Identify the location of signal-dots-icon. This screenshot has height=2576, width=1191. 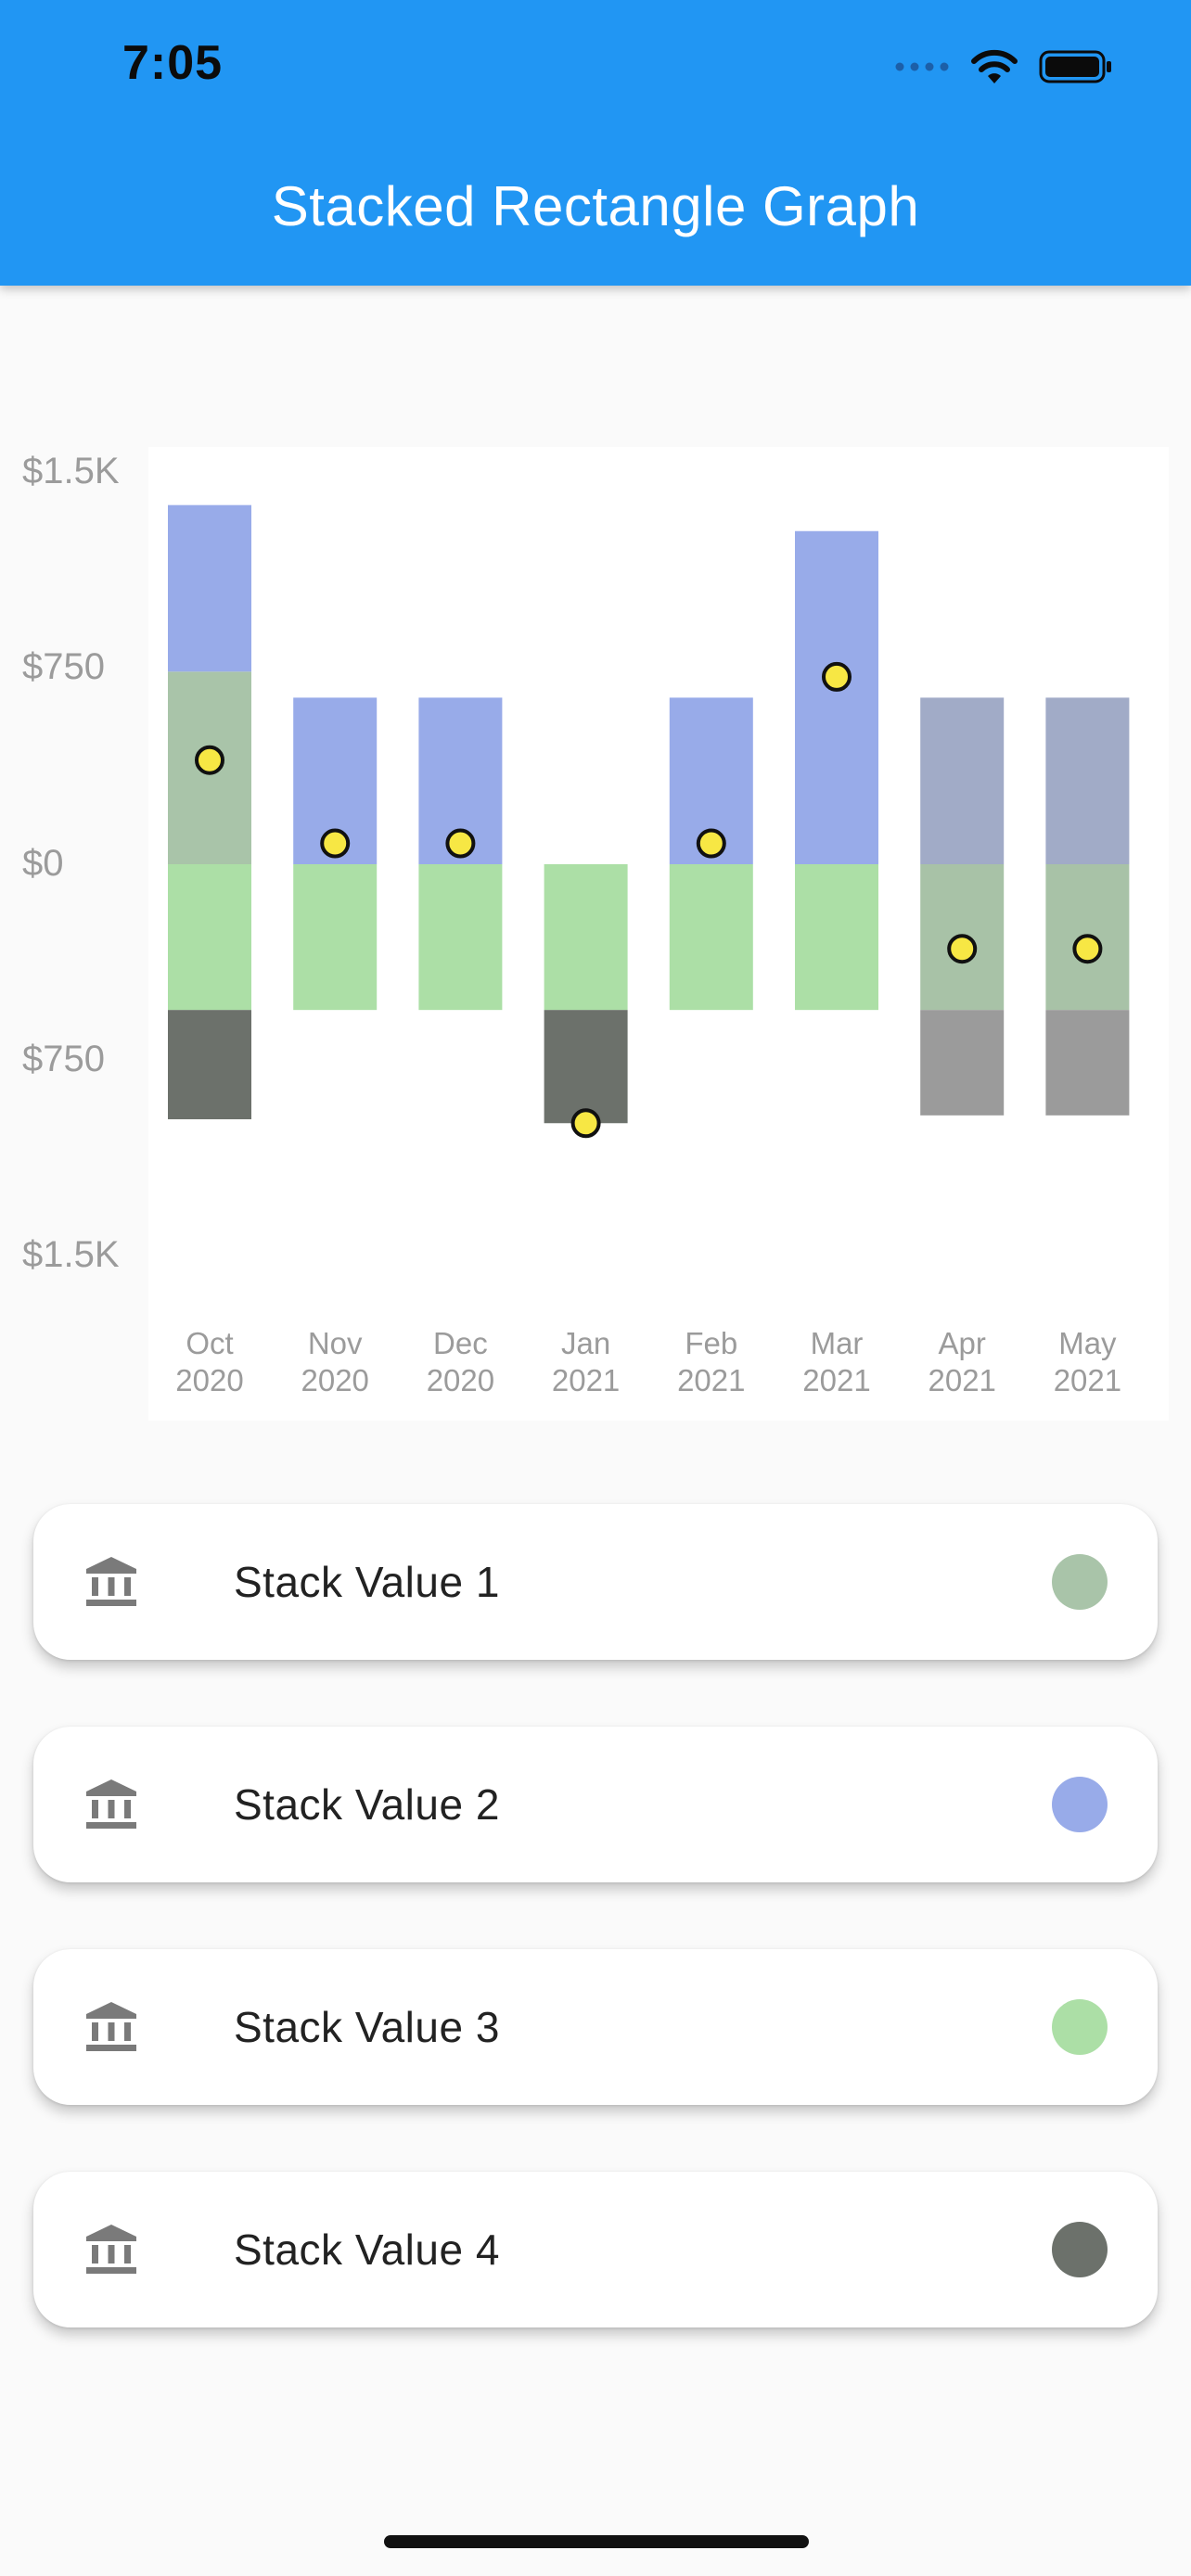
(922, 66).